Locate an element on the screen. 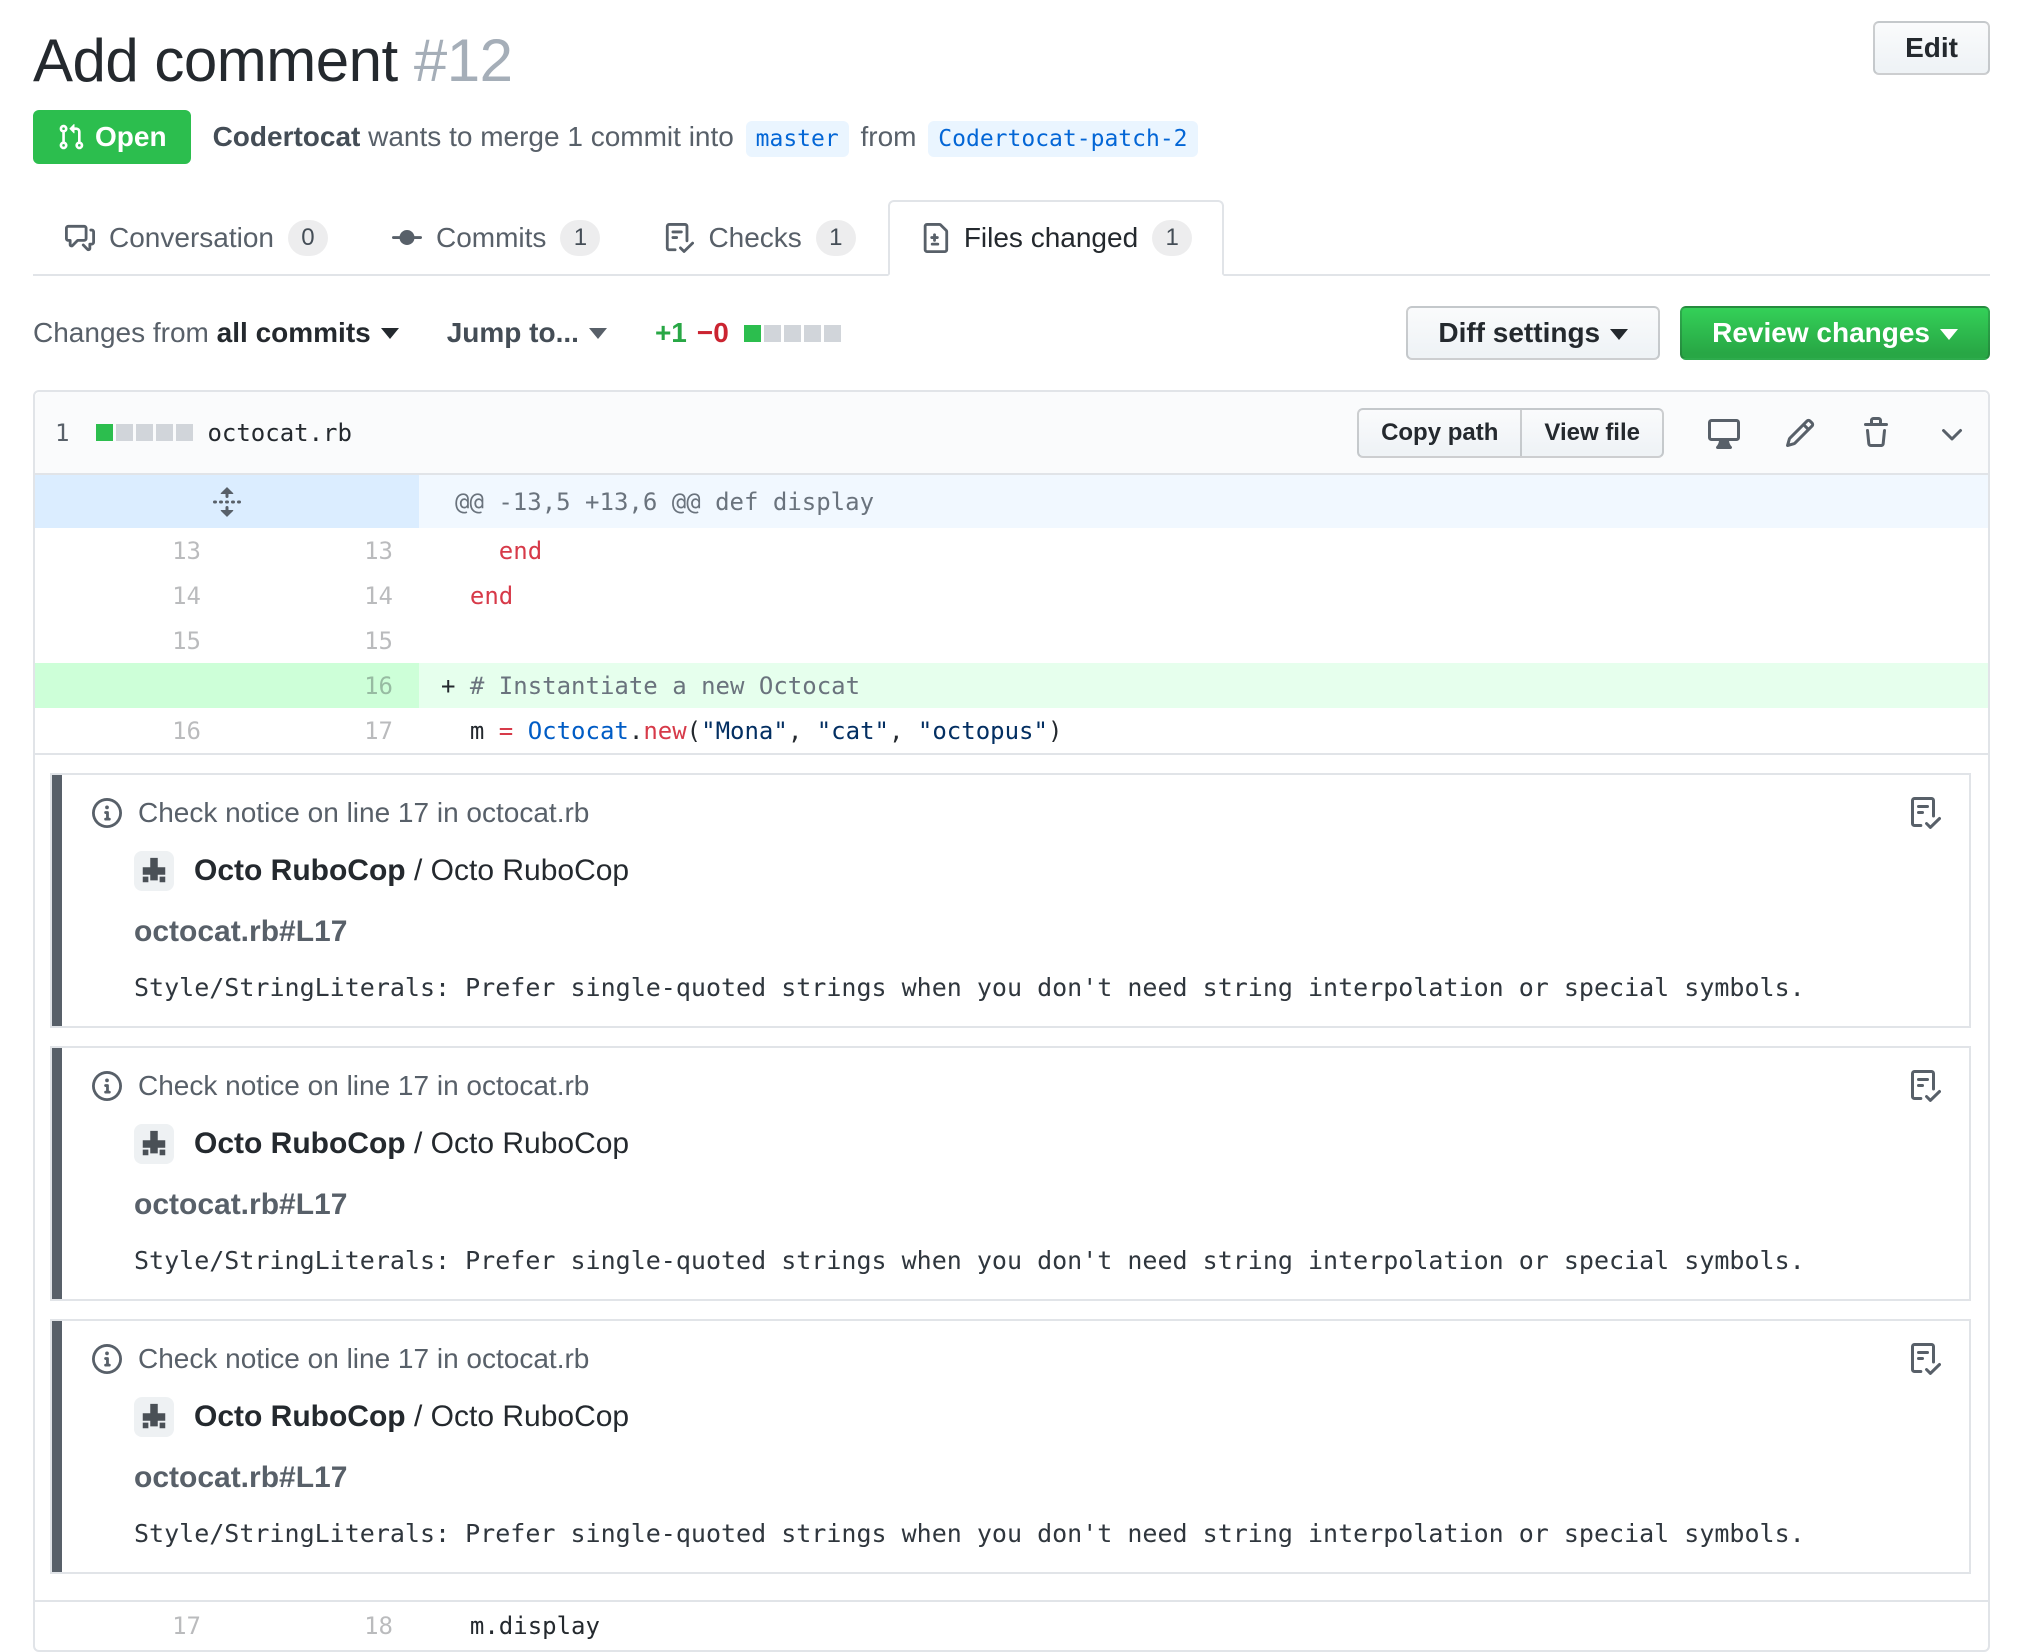 This screenshot has height=1652, width=2032. avatar is located at coordinates (154, 1144).